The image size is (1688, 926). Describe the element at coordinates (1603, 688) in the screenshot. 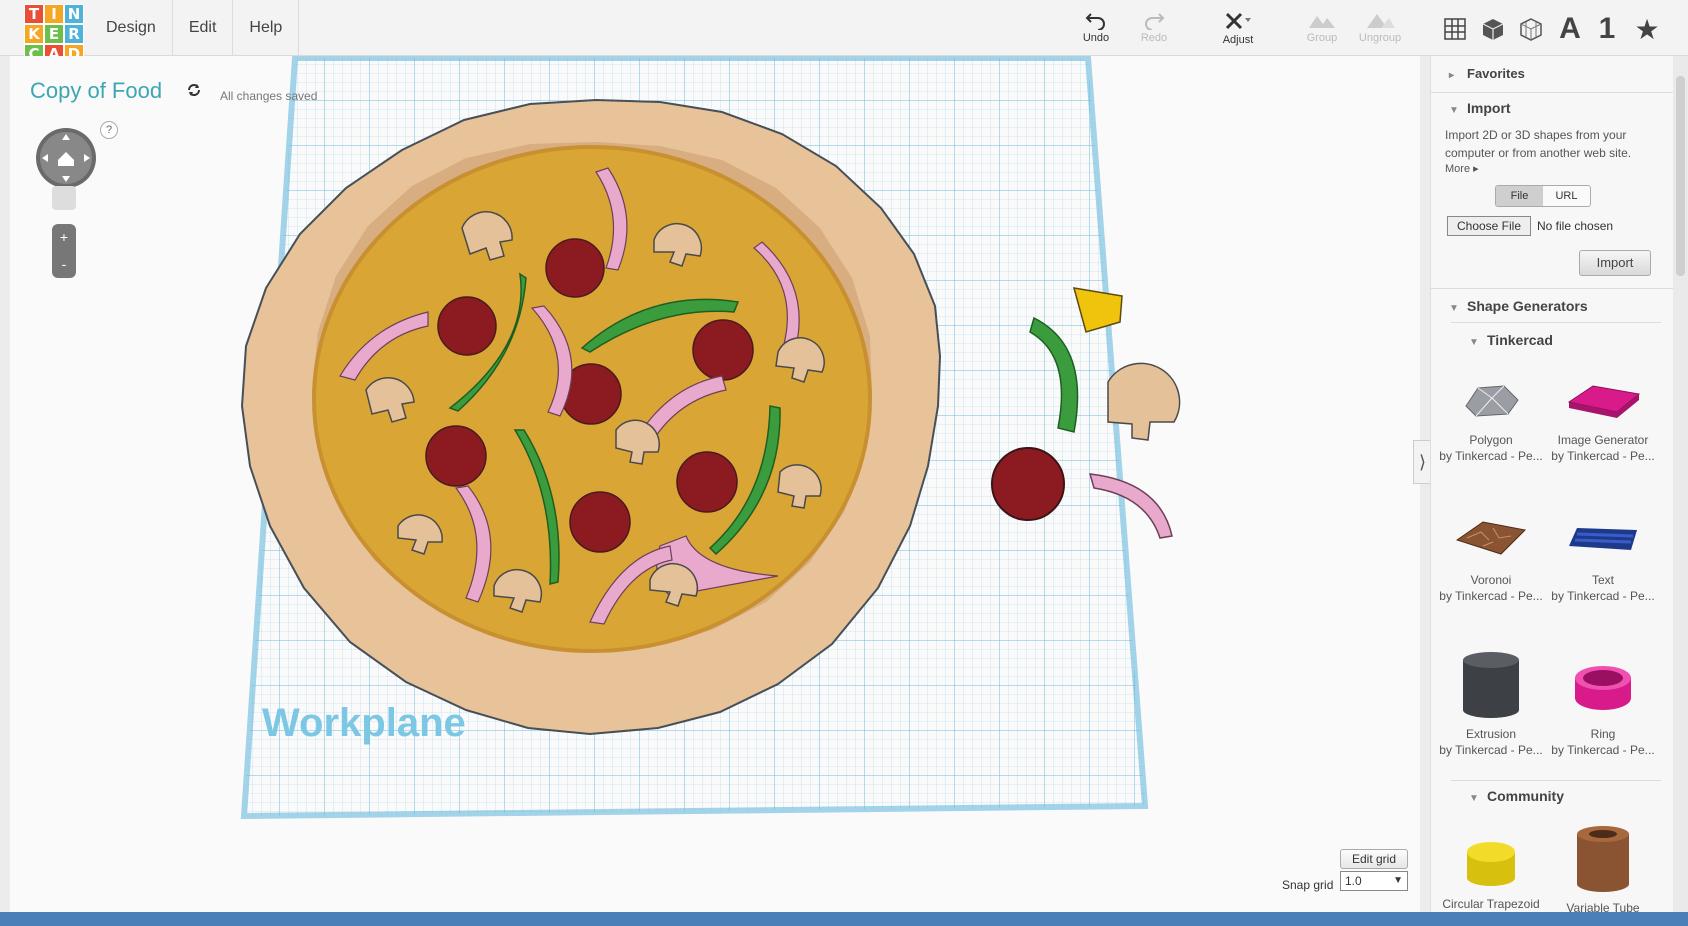

I see `ring-shape-icon` at that location.